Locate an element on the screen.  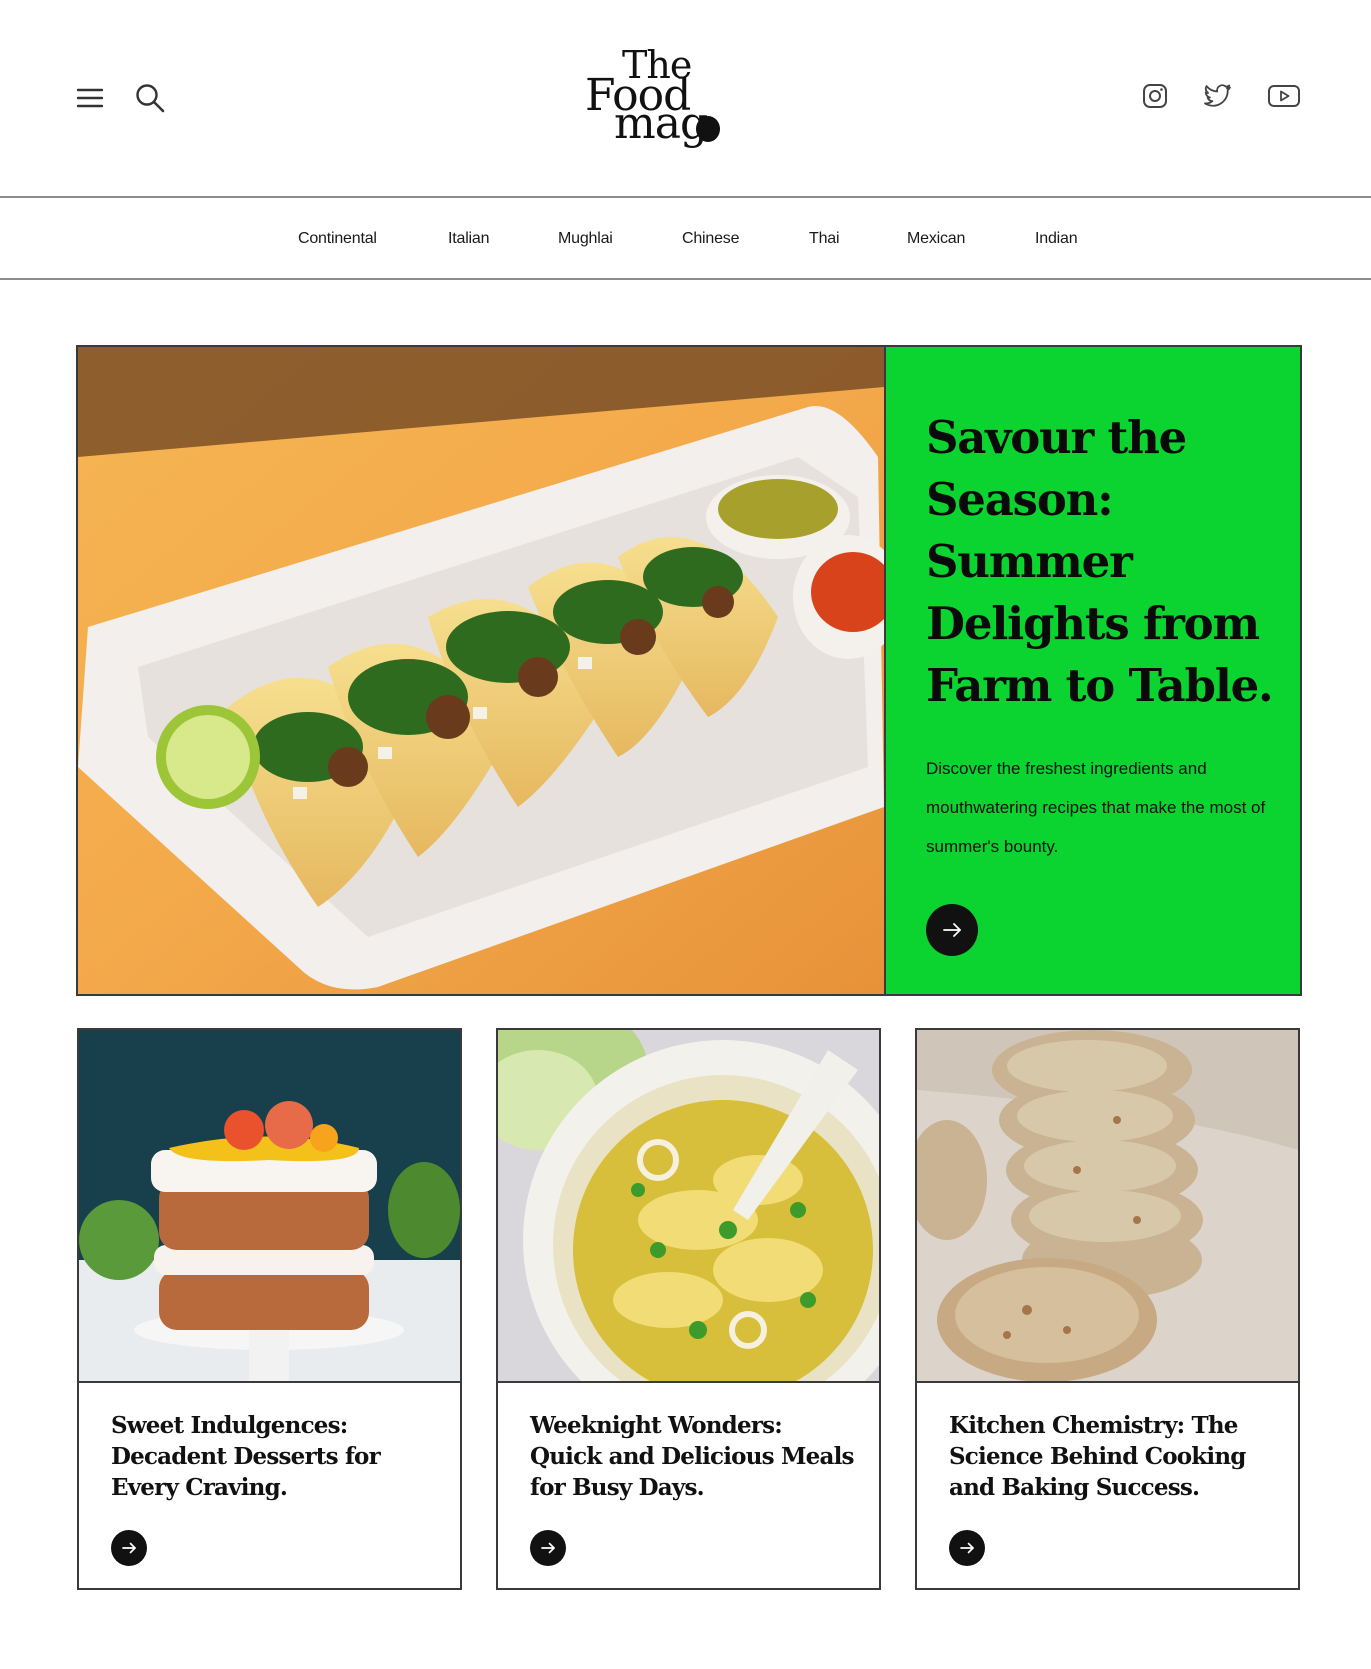
youtube-icon is located at coordinates (1284, 96).